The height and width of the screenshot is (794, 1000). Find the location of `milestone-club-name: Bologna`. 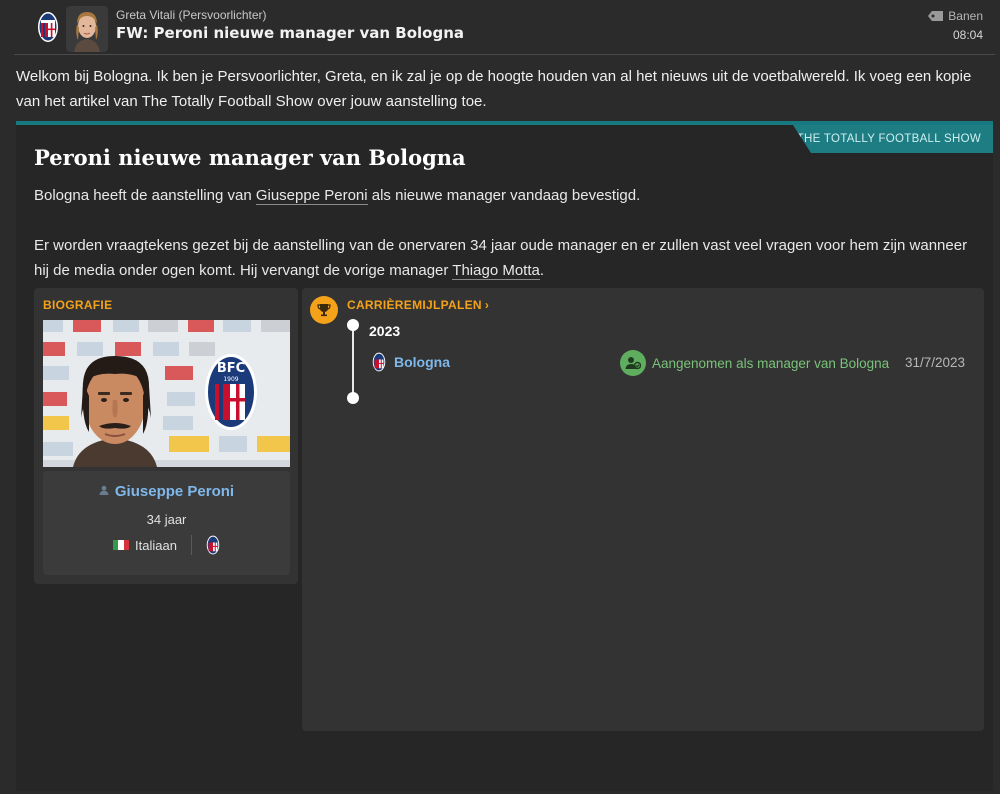

milestone-club-name: Bologna is located at coordinates (422, 362).